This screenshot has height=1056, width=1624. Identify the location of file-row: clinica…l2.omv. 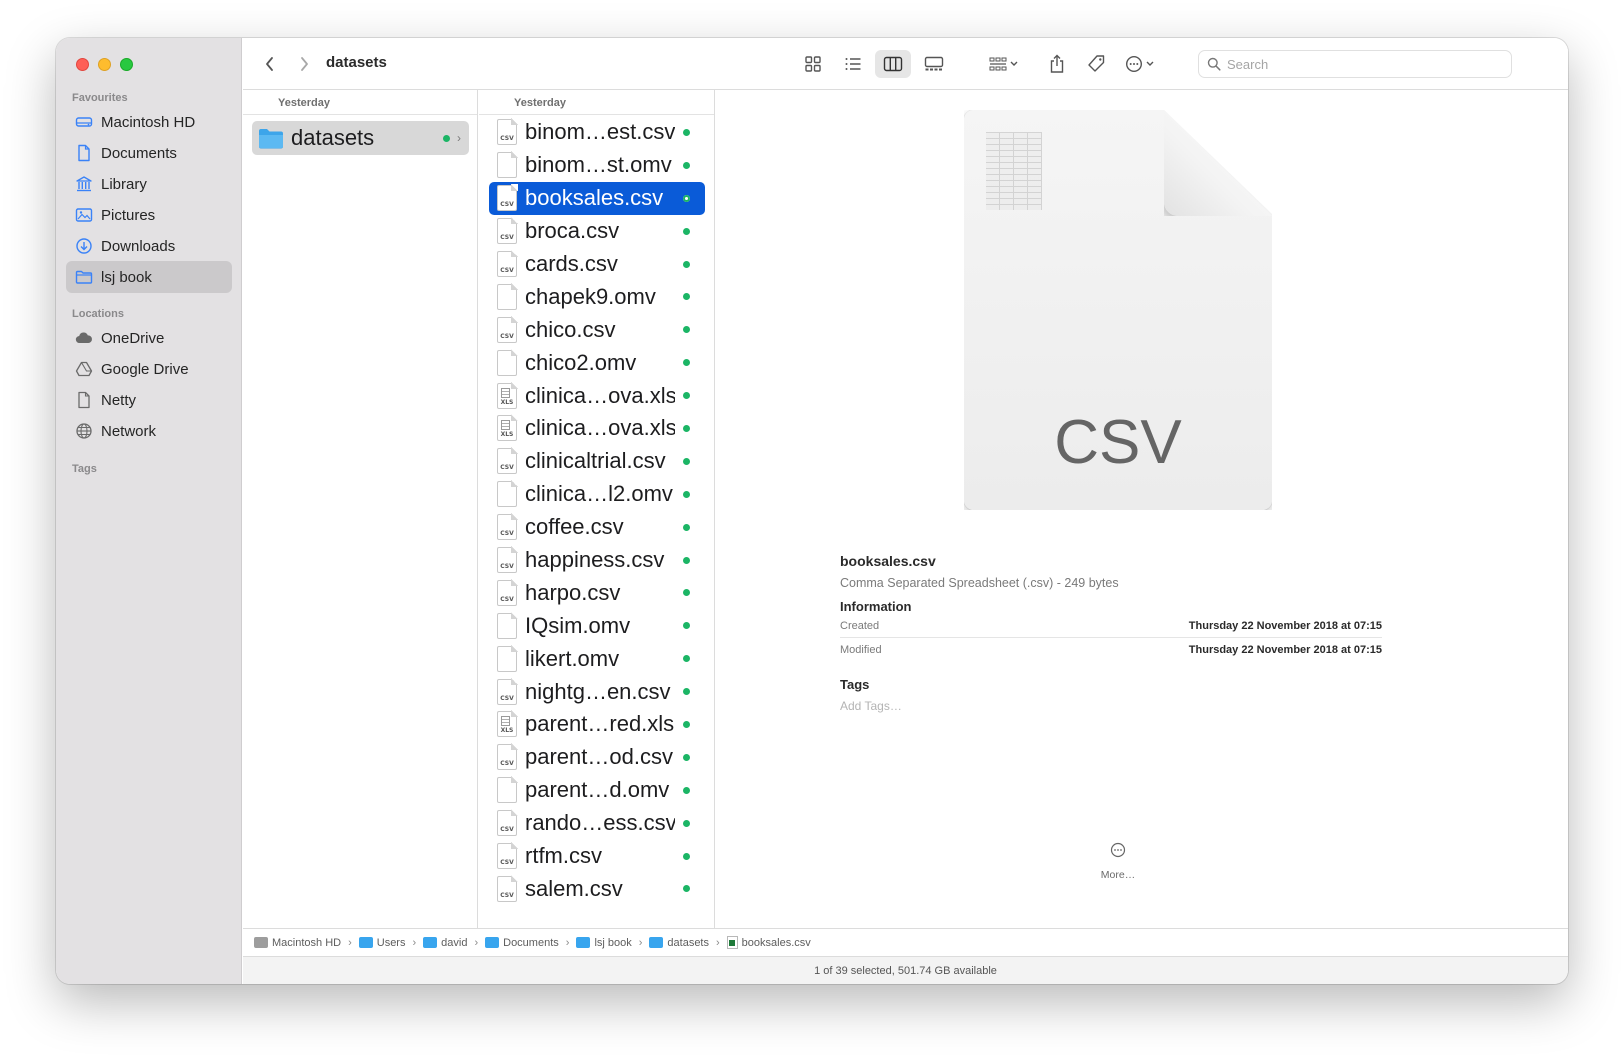
(597, 494).